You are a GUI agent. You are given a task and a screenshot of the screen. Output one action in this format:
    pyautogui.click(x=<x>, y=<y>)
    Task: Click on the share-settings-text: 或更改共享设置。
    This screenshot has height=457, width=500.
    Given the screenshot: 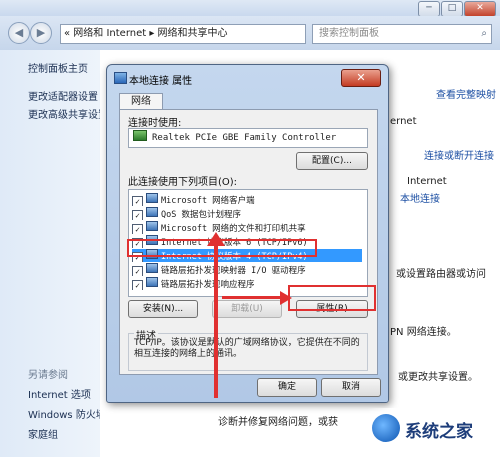 What is the action you would take?
    pyautogui.click(x=438, y=377)
    